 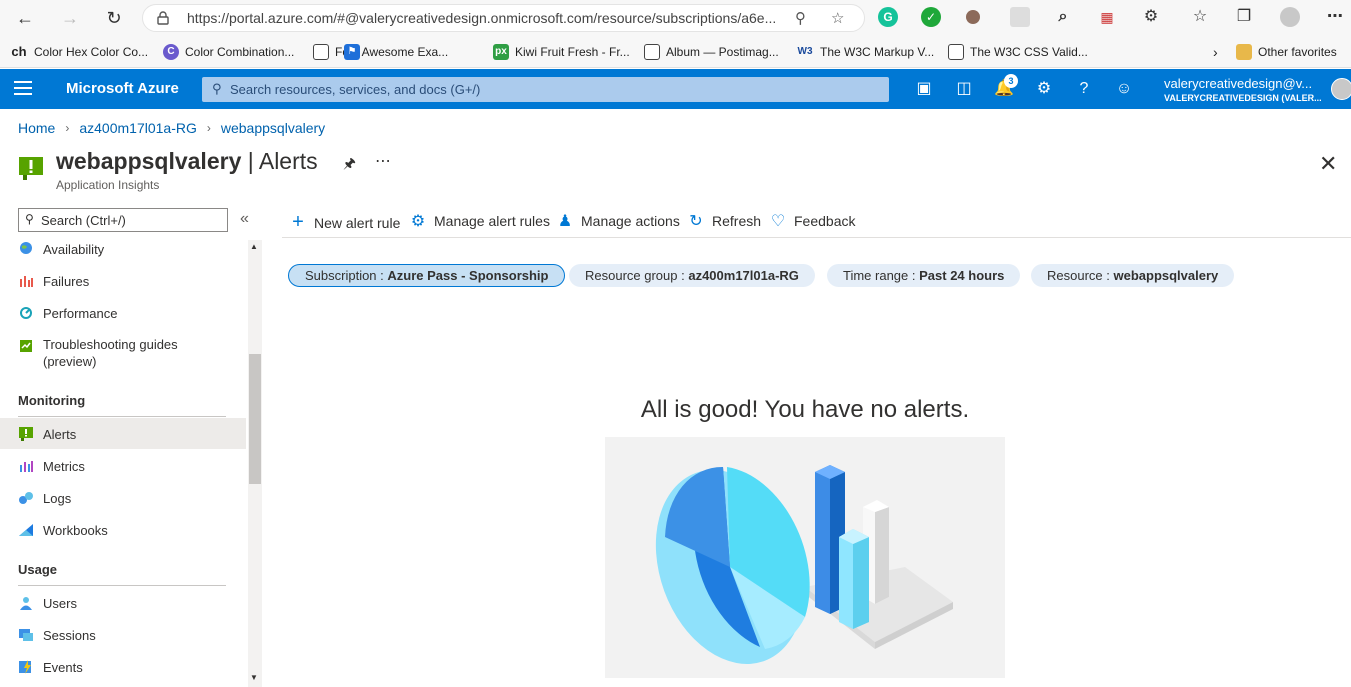 What do you see at coordinates (288, 161) in the screenshot?
I see `blade-name: Alerts` at bounding box center [288, 161].